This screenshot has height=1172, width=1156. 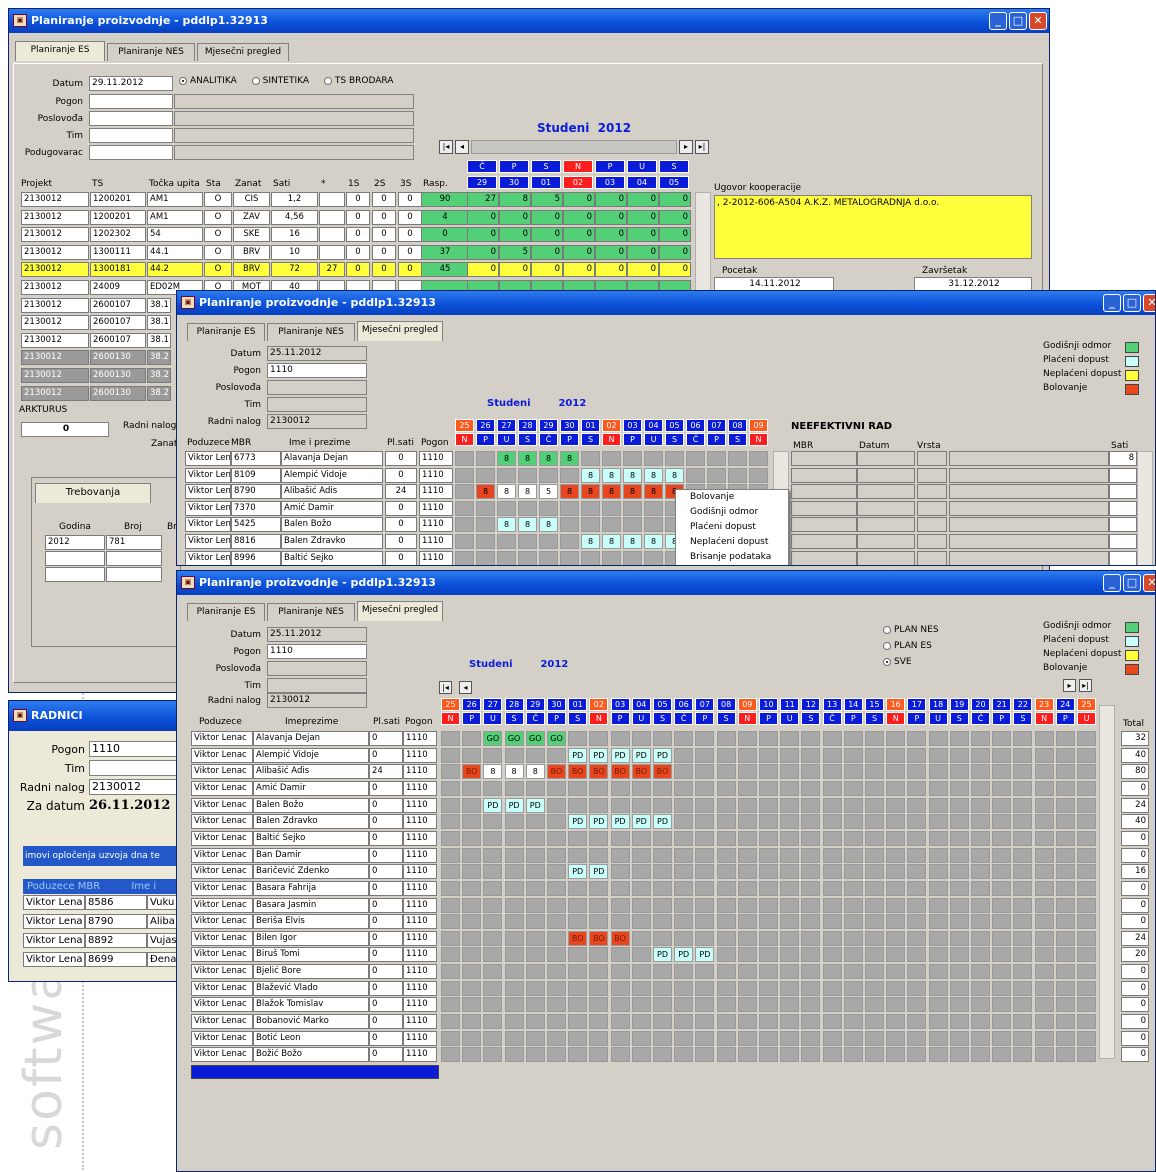 What do you see at coordinates (483, 199) in the screenshot?
I see `day-cell: 27` at bounding box center [483, 199].